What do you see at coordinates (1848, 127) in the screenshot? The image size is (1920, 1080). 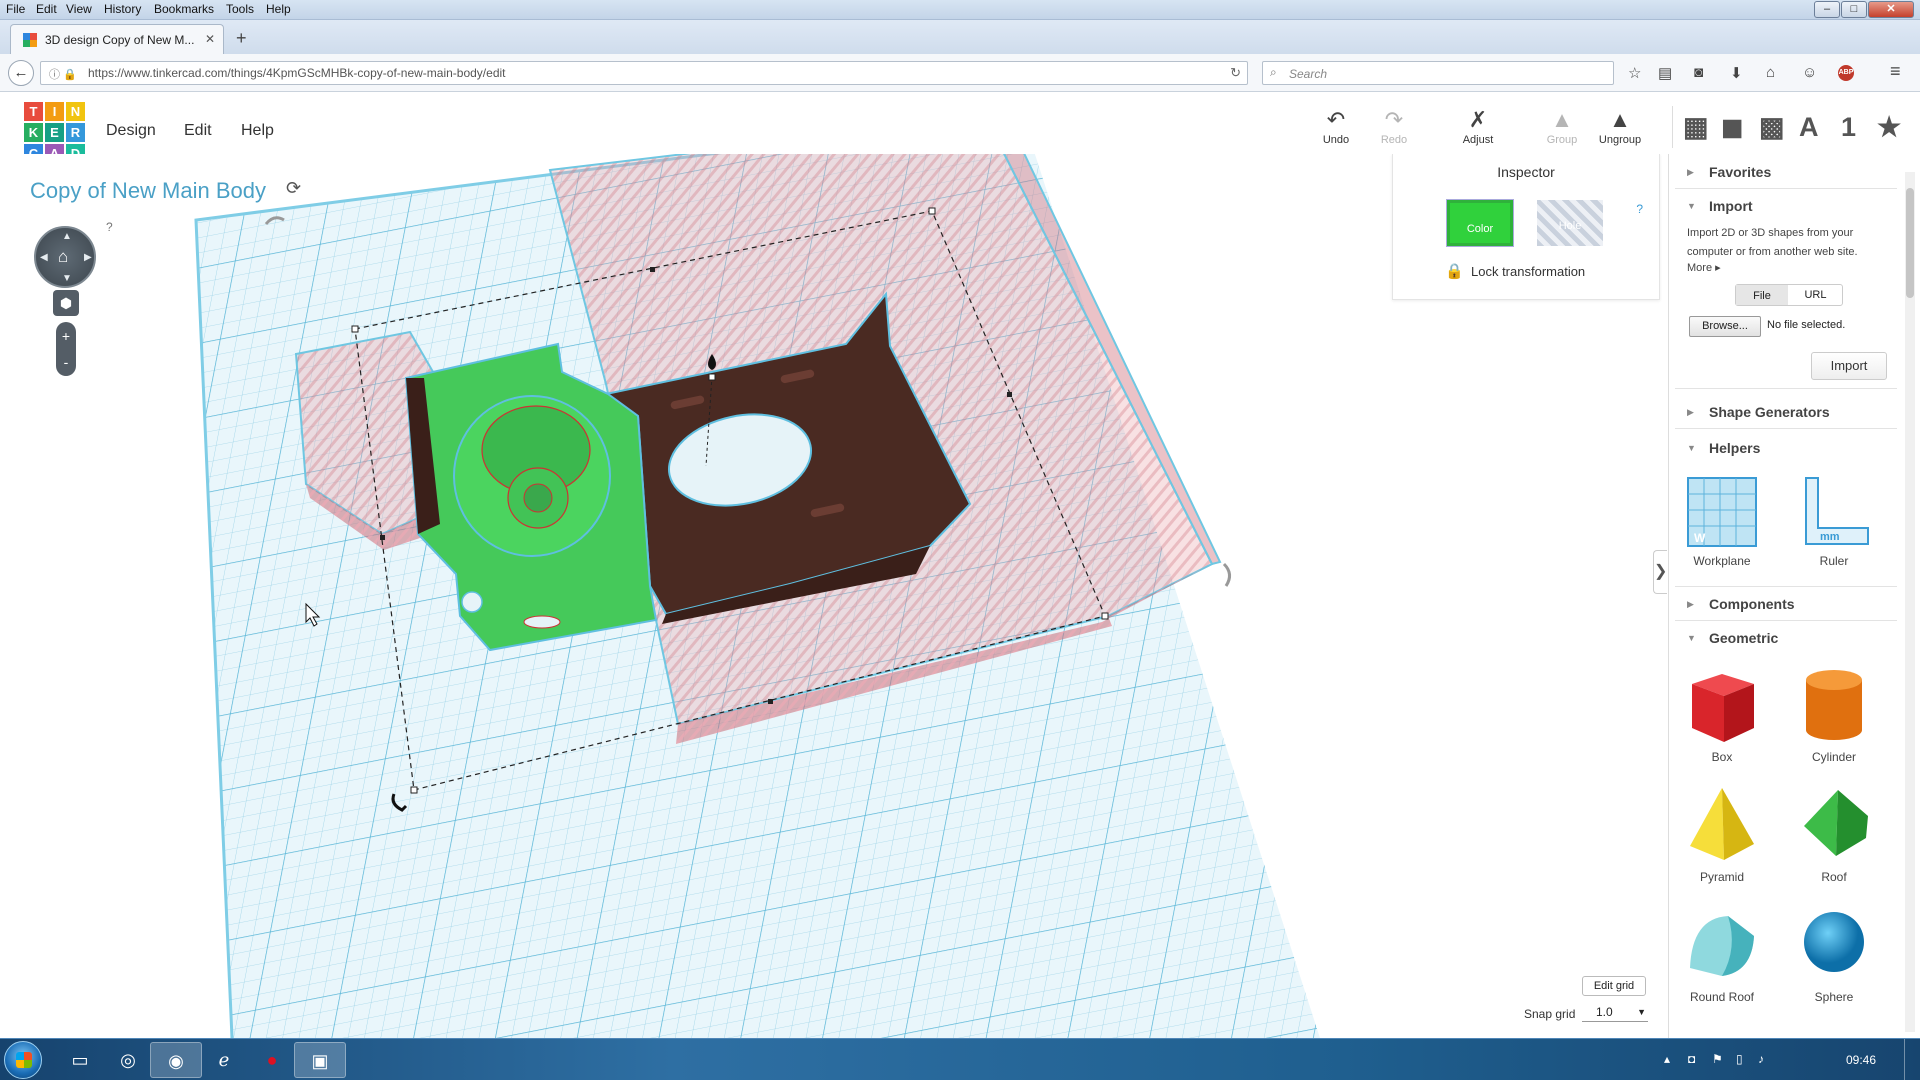 I see `number-tool-icon: 1` at bounding box center [1848, 127].